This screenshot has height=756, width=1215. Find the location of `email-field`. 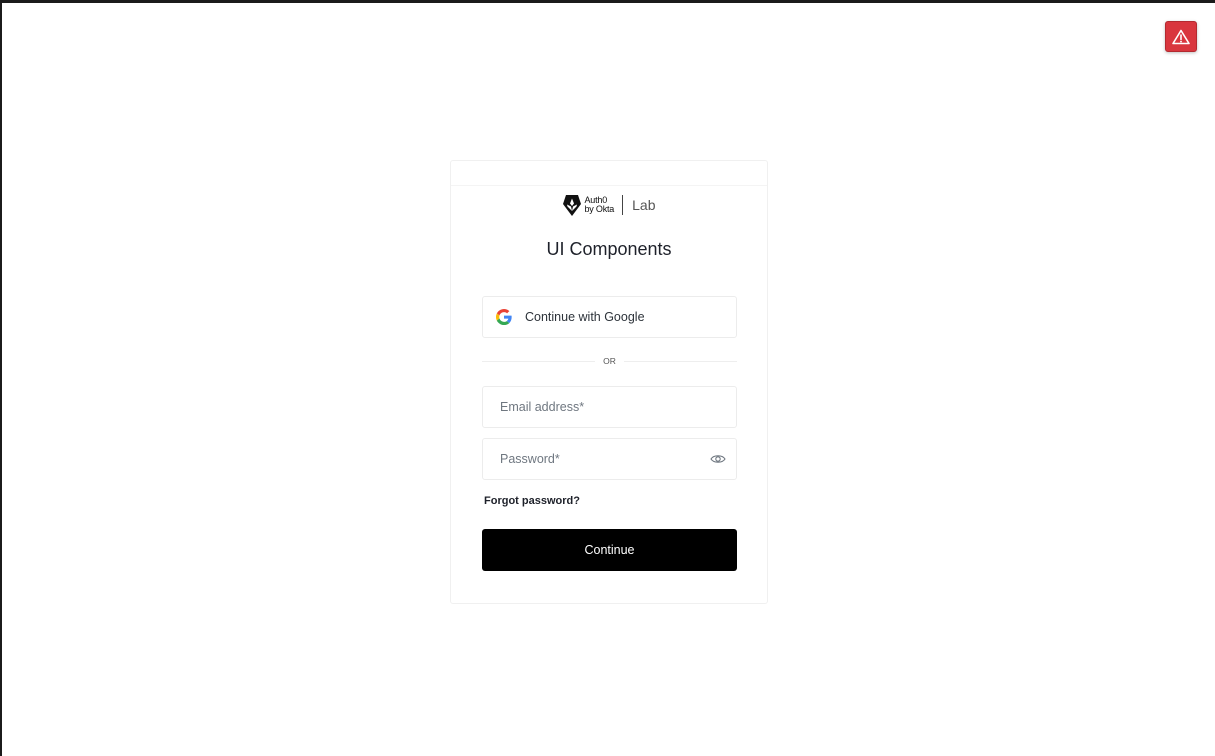

email-field is located at coordinates (609, 407).